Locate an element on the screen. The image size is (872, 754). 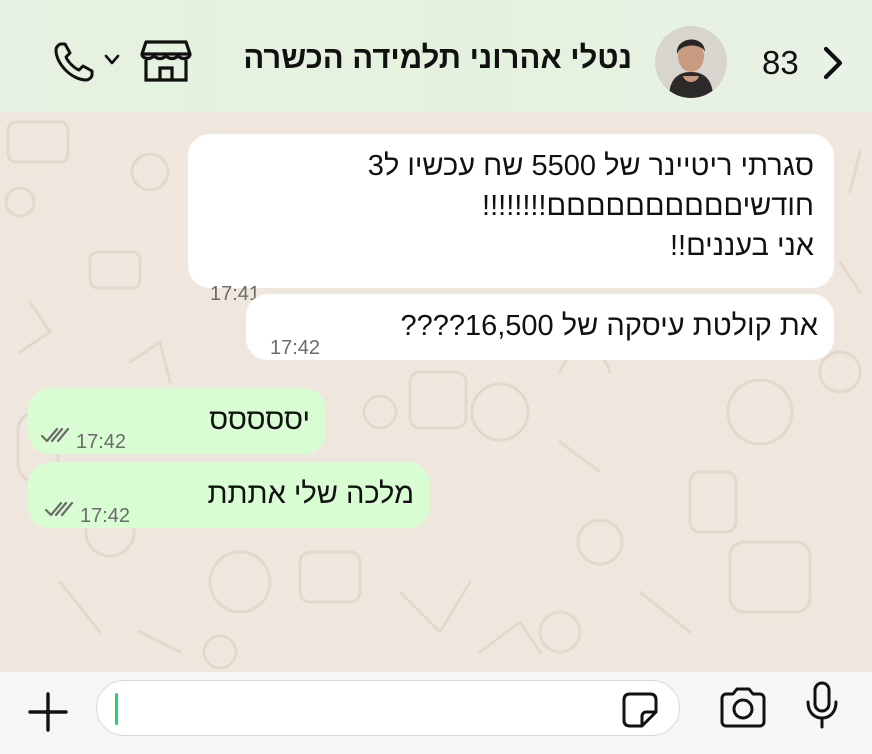
plus-icon is located at coordinates (48, 712).